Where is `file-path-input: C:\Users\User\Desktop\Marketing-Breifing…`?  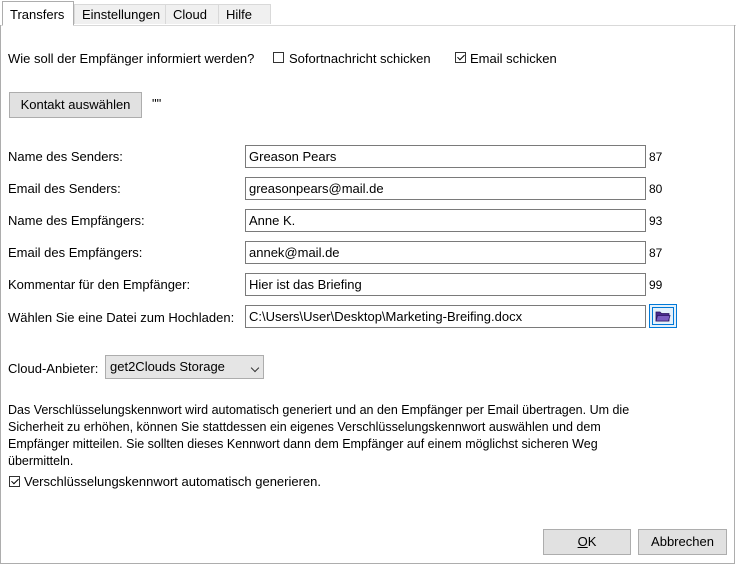 file-path-input: C:\Users\User\Desktop\Marketing-Breifing… is located at coordinates (445, 316).